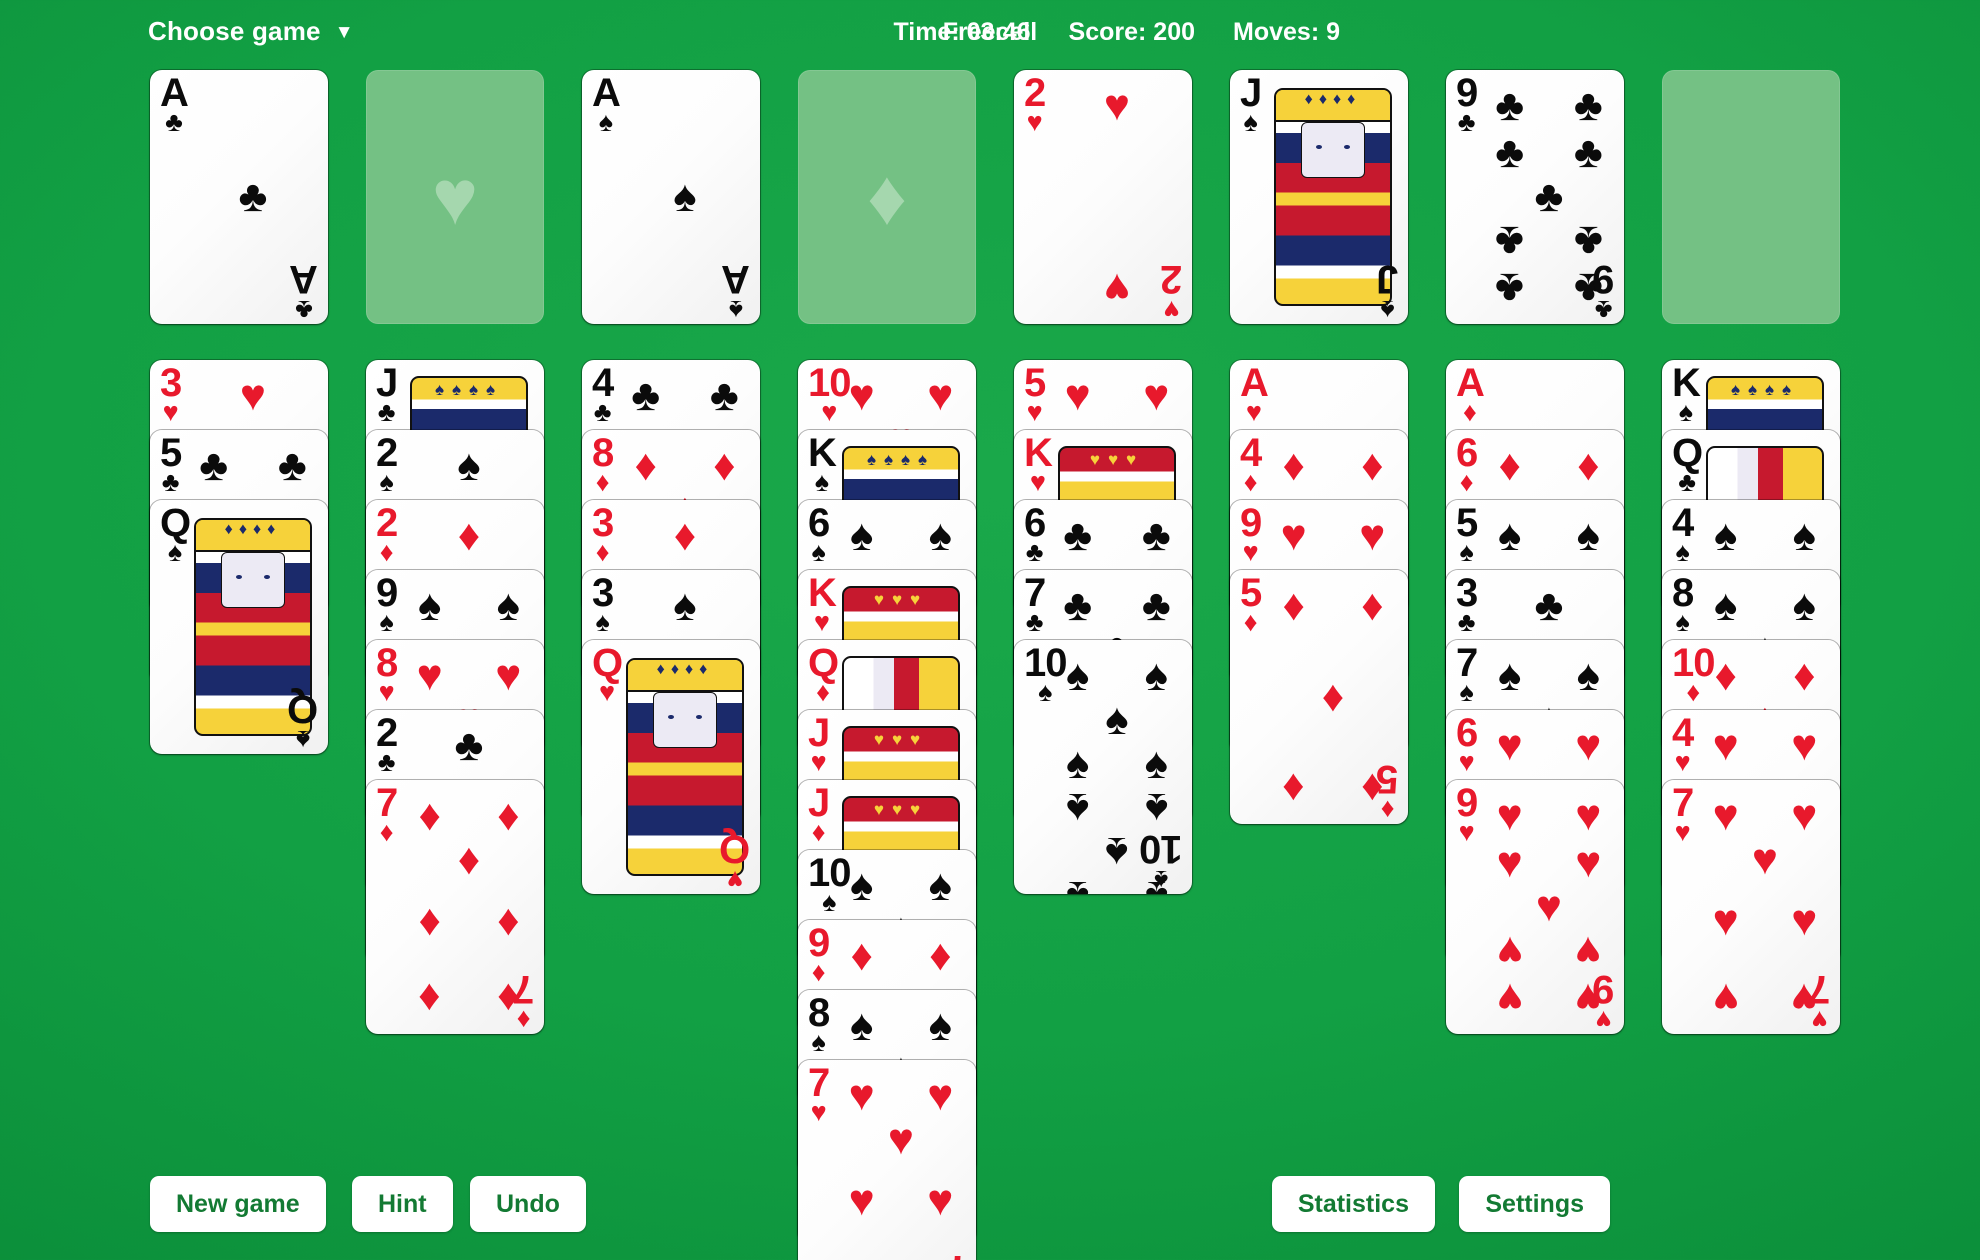 This screenshot has height=1260, width=1980. I want to click on card-corner-top-left: 4 ♠, so click(1683, 534).